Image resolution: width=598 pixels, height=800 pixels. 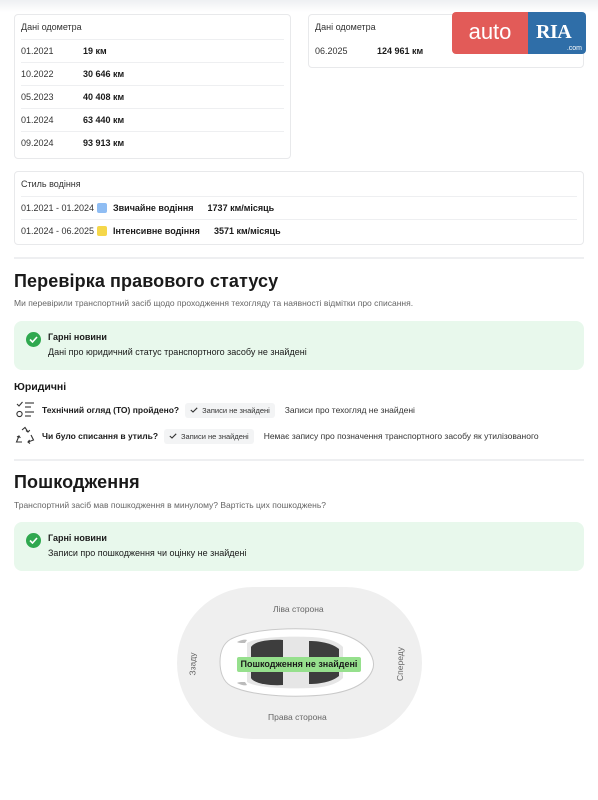 What do you see at coordinates (554, 32) in the screenshot?
I see `logo-ria-text: RIA` at bounding box center [554, 32].